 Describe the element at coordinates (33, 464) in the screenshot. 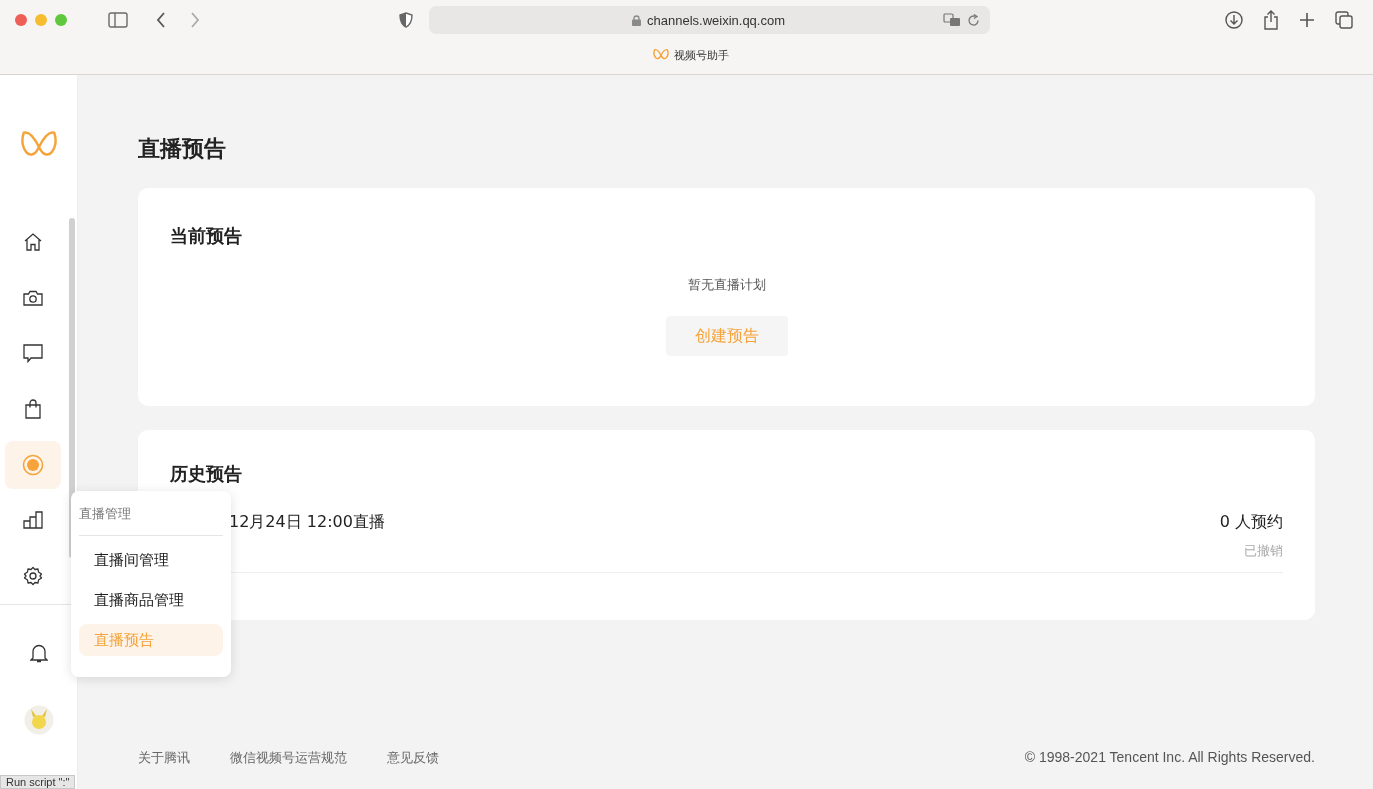

I see `live-icon` at that location.